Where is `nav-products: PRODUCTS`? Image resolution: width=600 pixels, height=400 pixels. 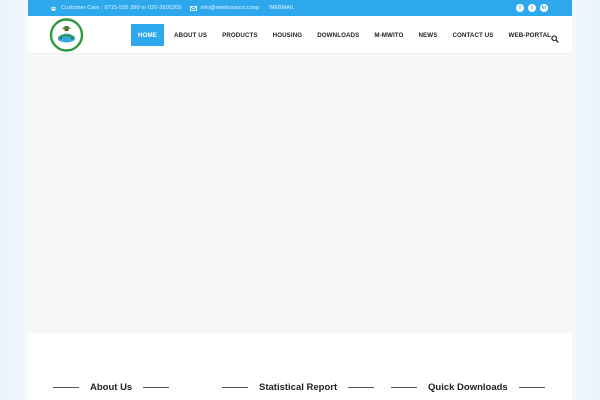 nav-products: PRODUCTS is located at coordinates (240, 35).